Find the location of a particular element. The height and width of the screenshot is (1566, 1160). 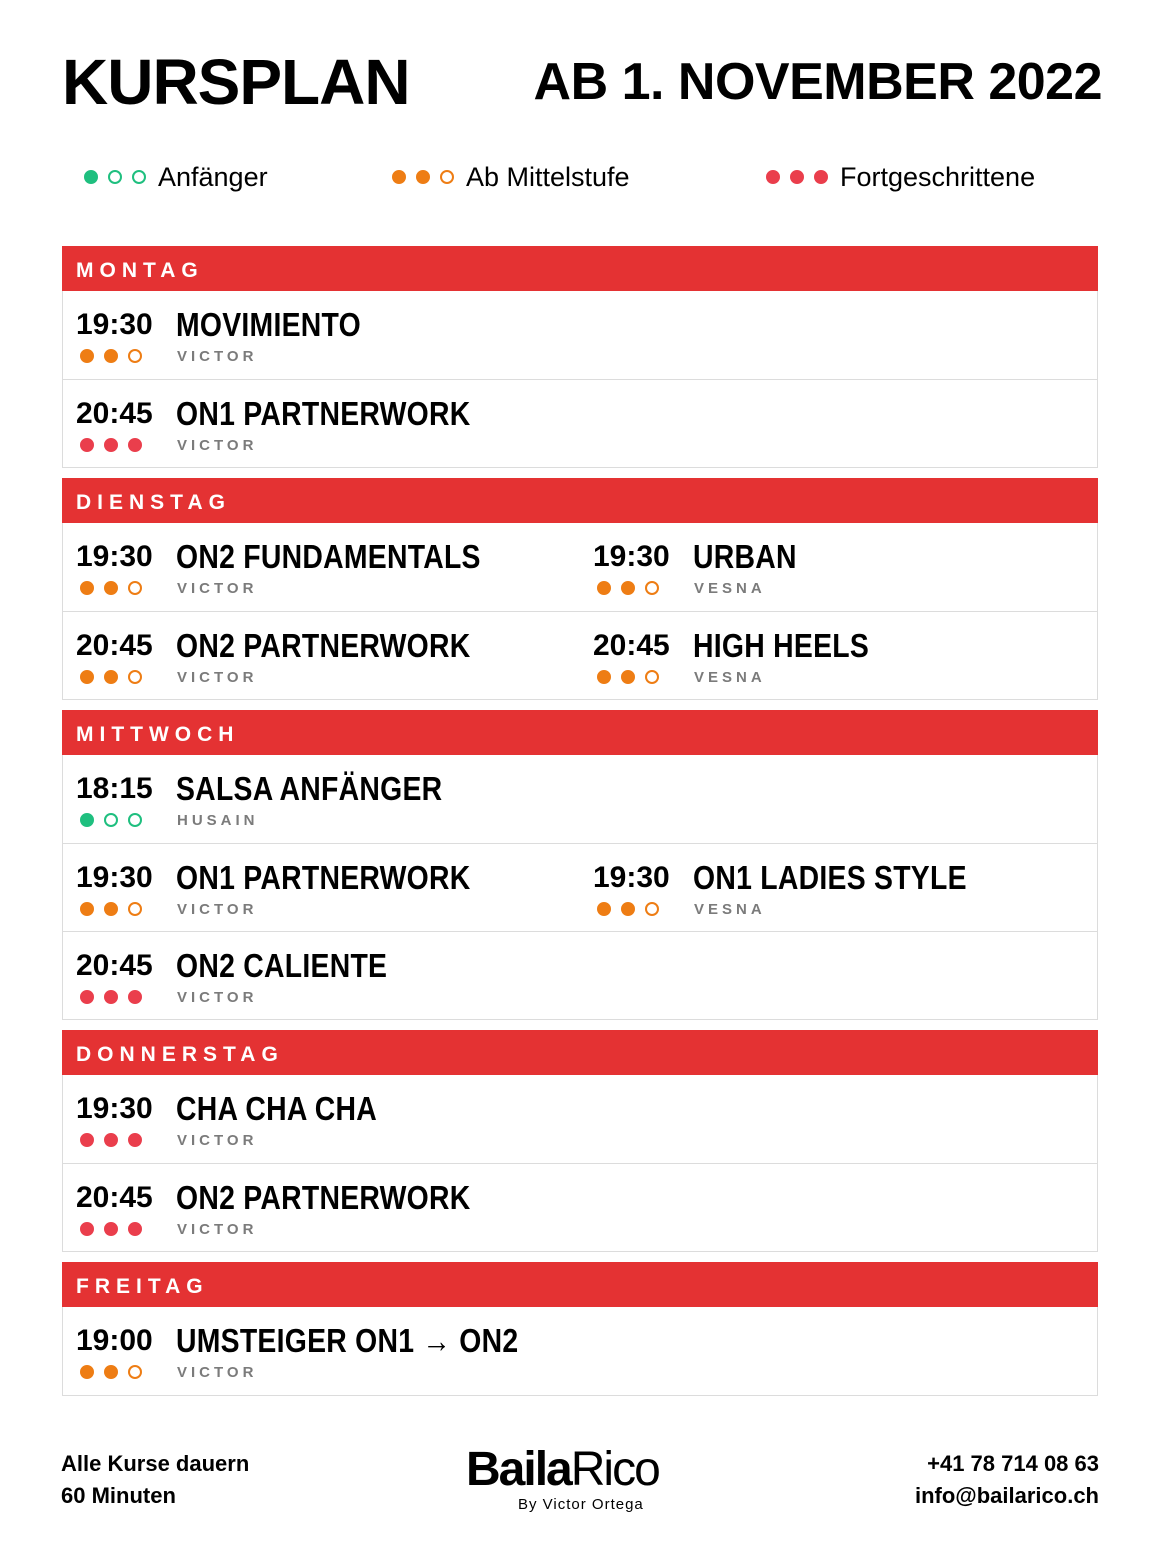

email-address: info@bailarico.ch is located at coordinates (1007, 1496).